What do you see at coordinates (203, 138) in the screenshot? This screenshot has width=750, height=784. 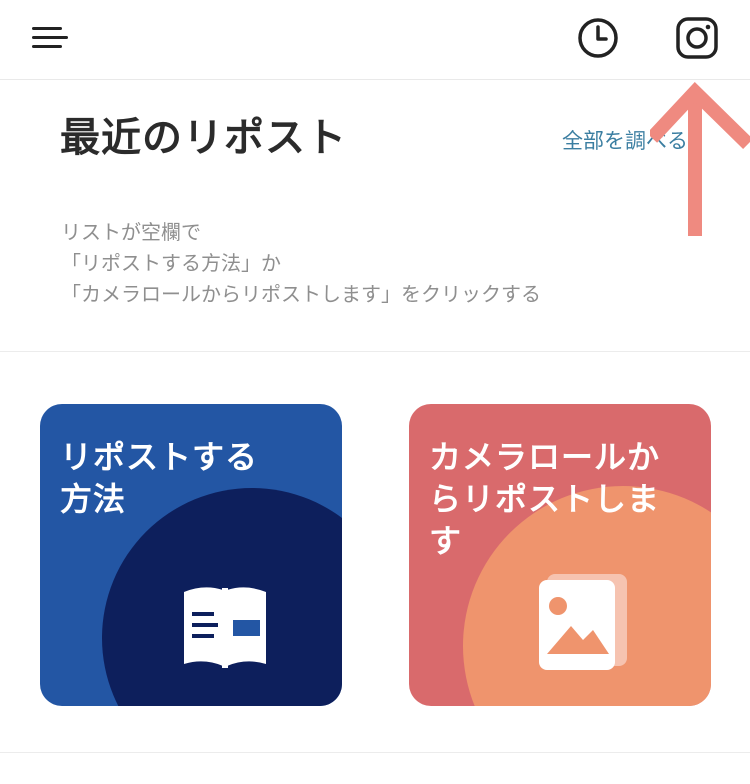 I see `recent-reposts-title: 最近のリポスト` at bounding box center [203, 138].